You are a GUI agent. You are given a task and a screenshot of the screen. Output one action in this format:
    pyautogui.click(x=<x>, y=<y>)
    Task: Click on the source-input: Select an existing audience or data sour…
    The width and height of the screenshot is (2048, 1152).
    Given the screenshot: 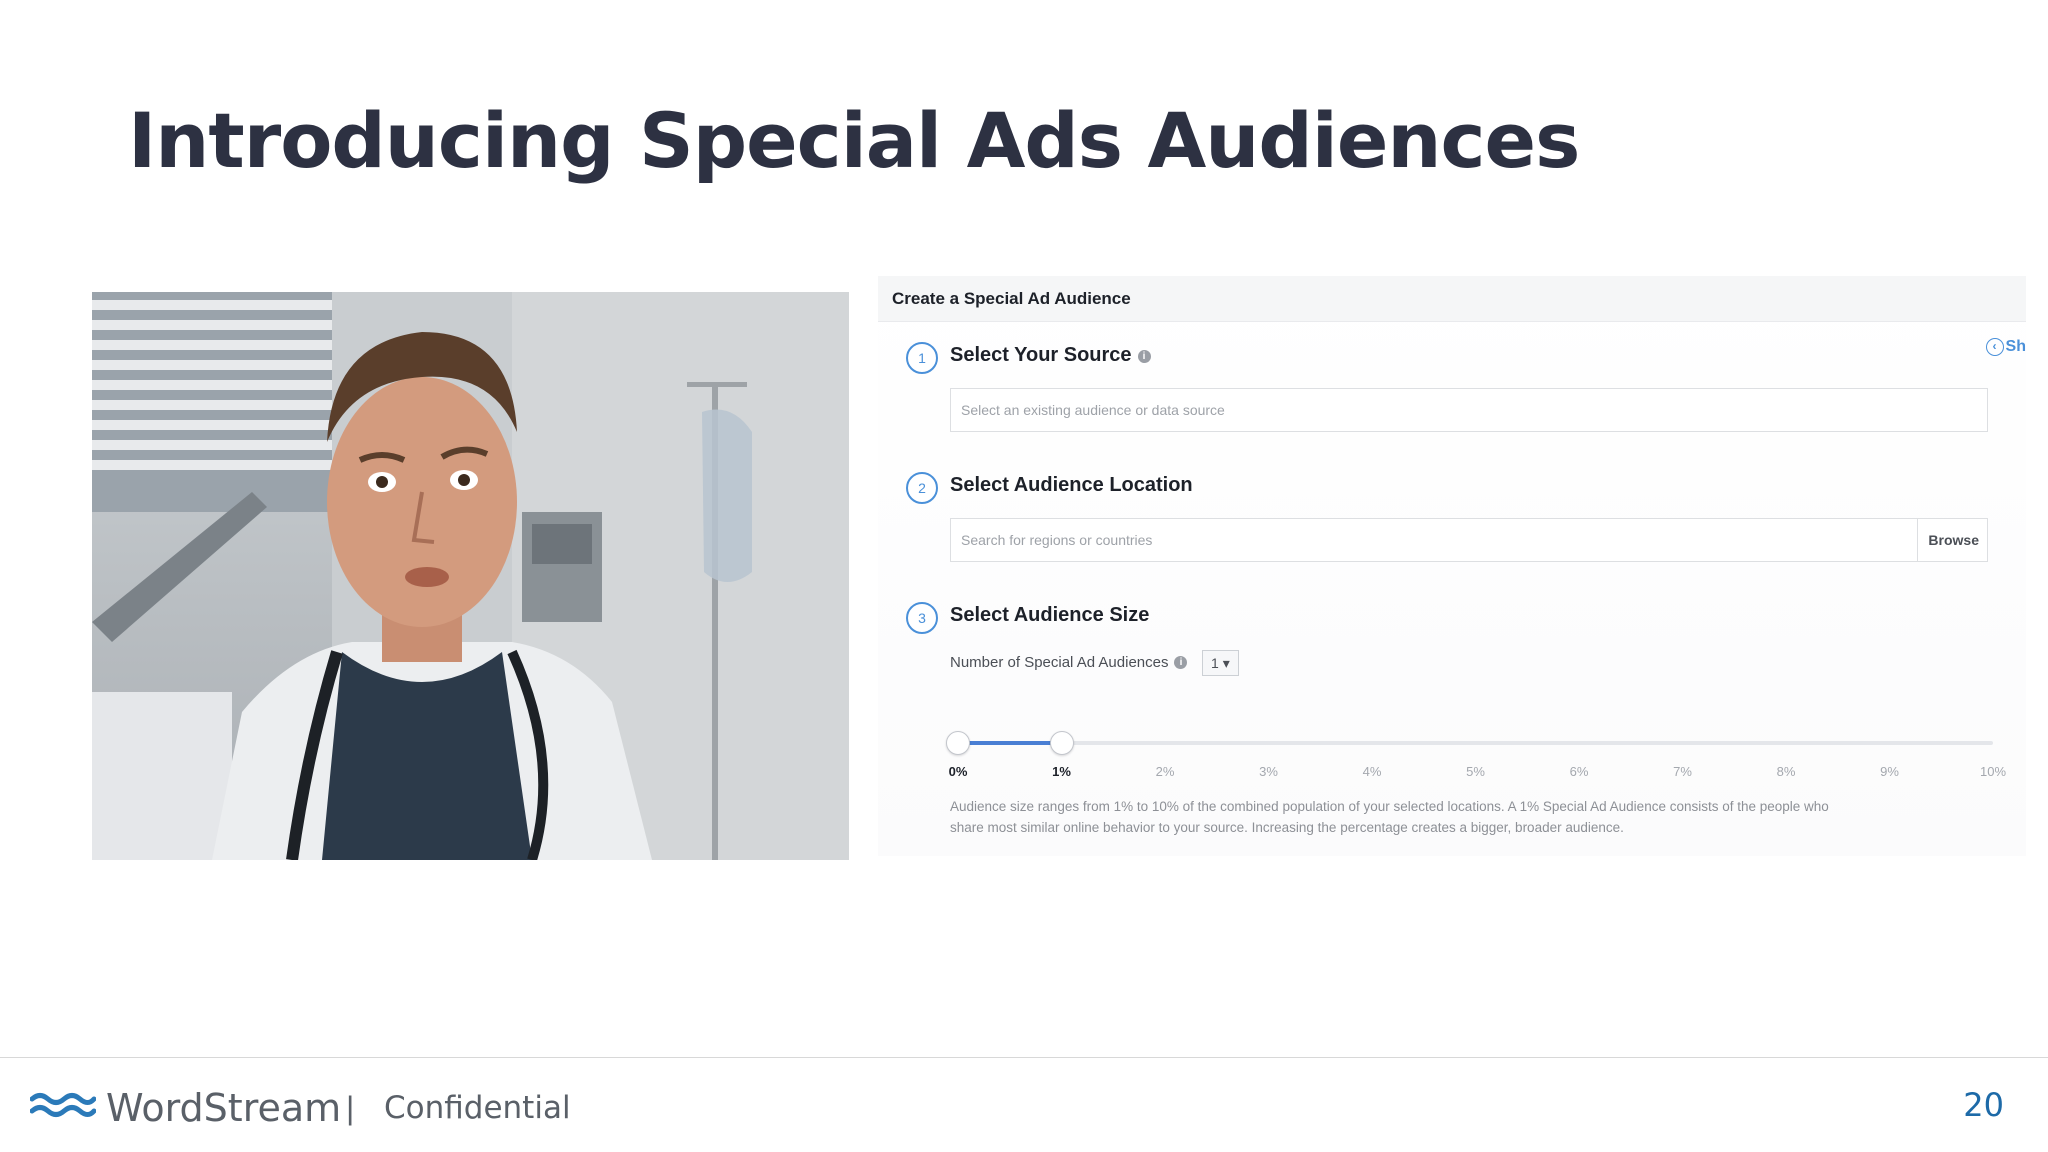 What is the action you would take?
    pyautogui.click(x=1469, y=410)
    